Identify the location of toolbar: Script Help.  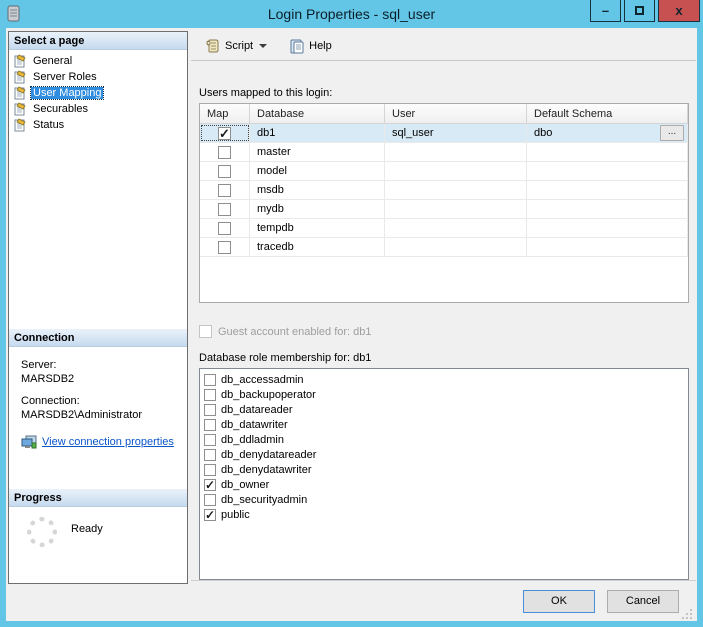
(443, 46).